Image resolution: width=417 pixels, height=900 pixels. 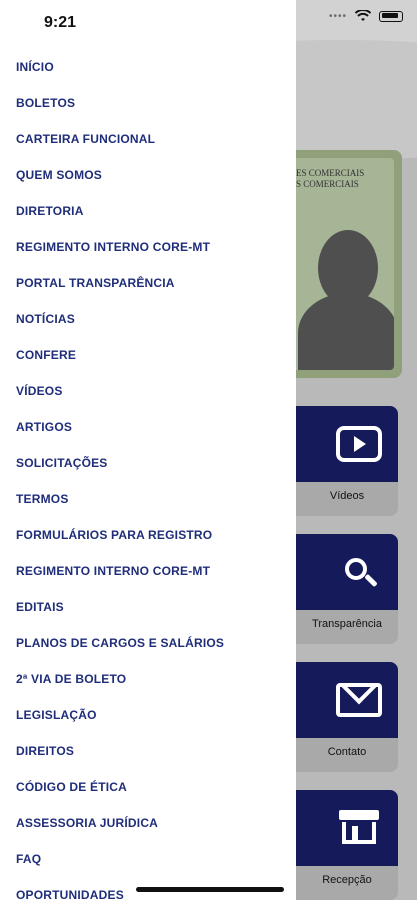 What do you see at coordinates (363, 15) in the screenshot?
I see `wifi-icon` at bounding box center [363, 15].